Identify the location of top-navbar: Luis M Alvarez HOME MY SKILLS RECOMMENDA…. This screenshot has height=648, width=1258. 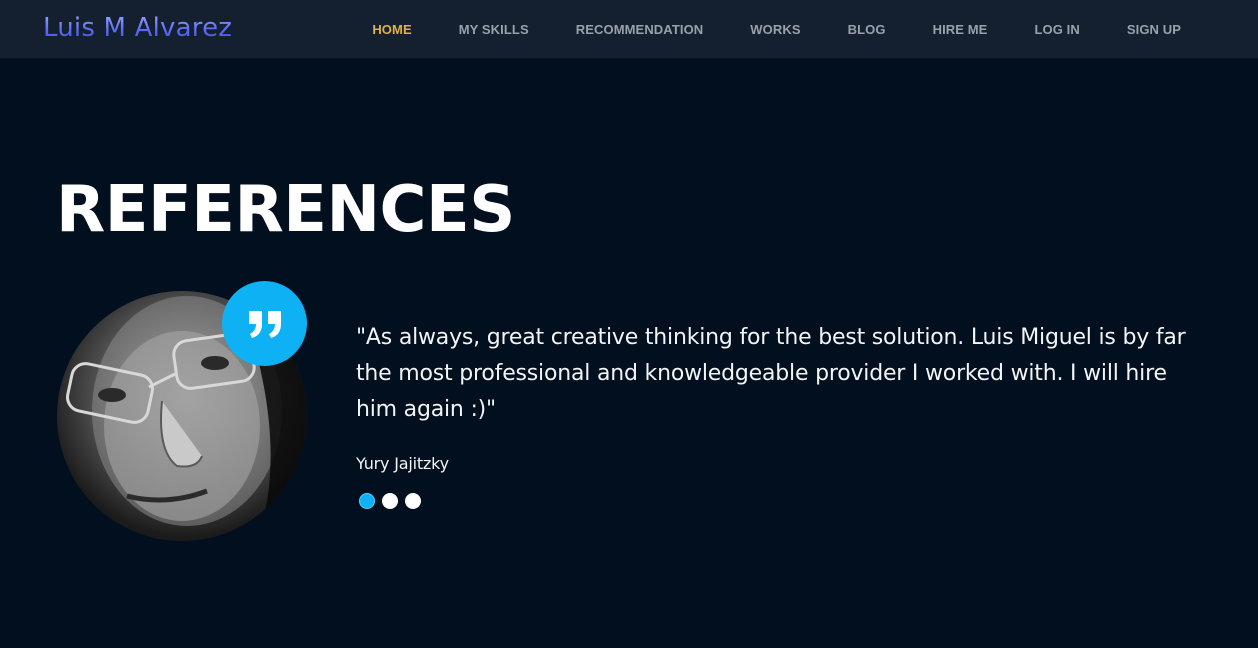
(629, 29).